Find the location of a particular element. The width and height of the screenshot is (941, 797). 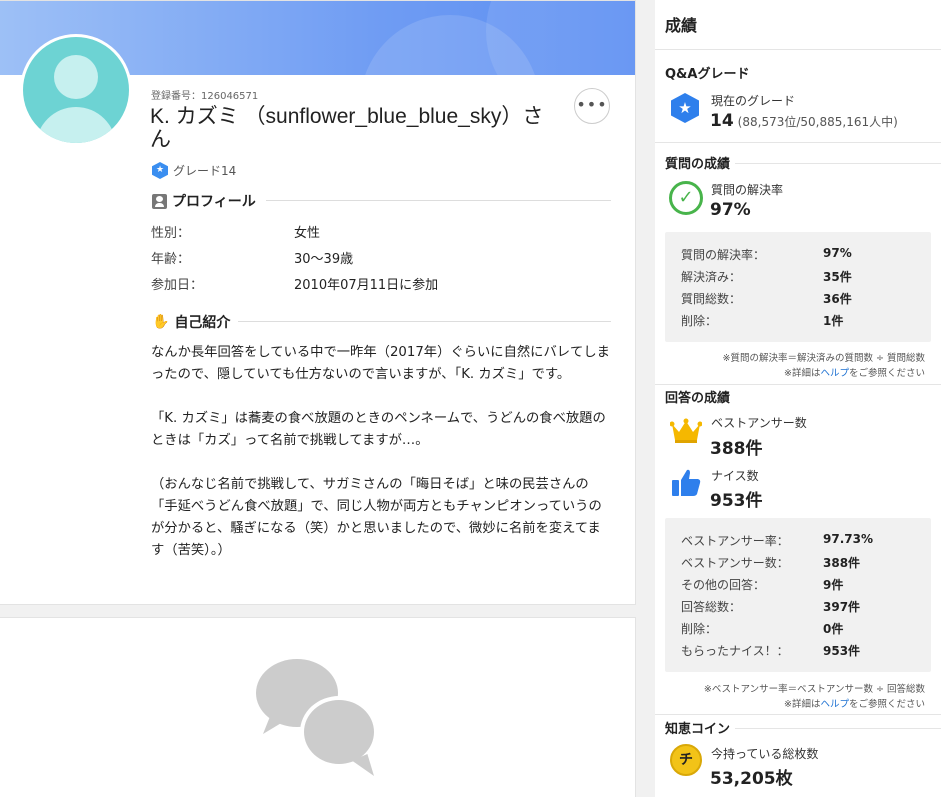

best-answer-value: 388件 is located at coordinates (736, 449).